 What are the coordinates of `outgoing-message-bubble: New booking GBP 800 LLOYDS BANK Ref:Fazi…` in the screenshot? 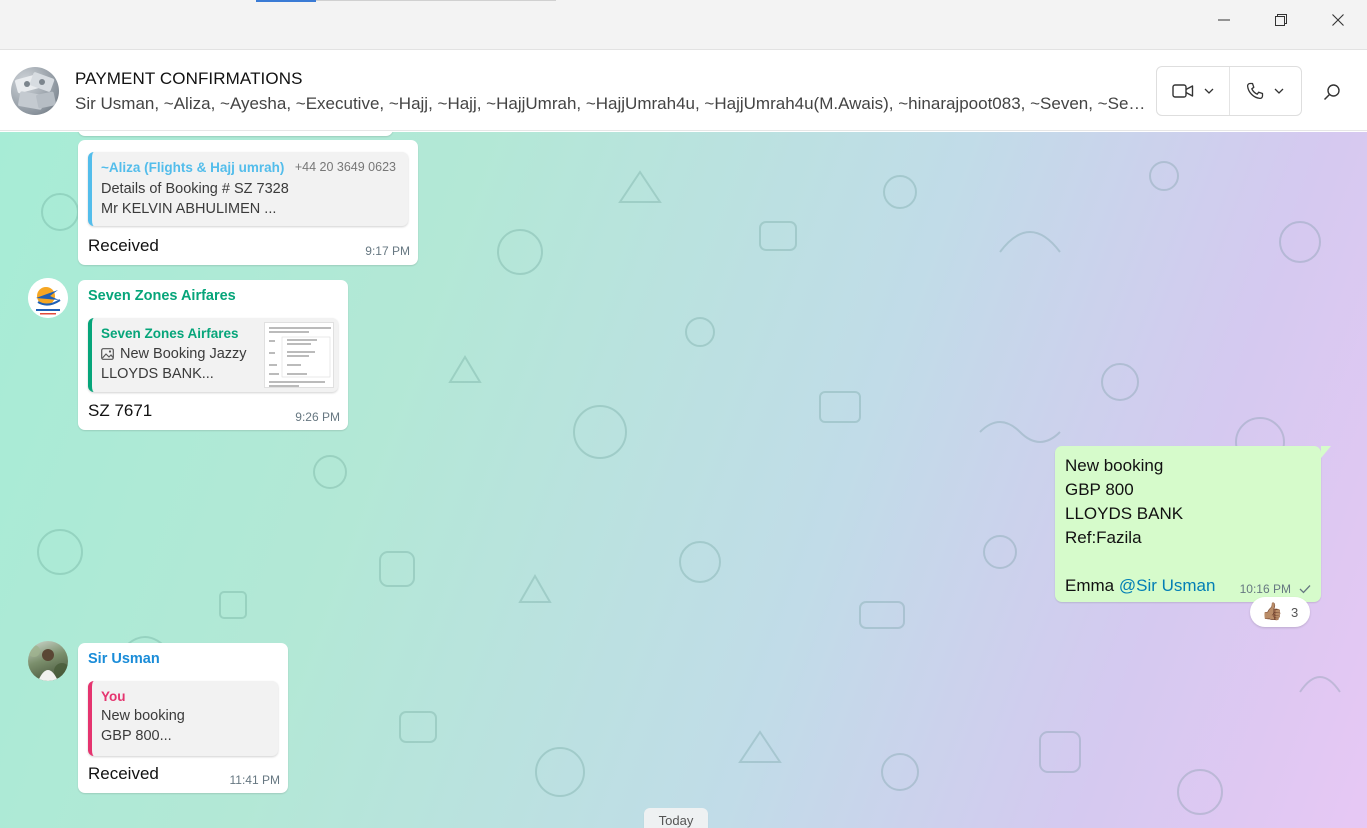 It's located at (1188, 524).